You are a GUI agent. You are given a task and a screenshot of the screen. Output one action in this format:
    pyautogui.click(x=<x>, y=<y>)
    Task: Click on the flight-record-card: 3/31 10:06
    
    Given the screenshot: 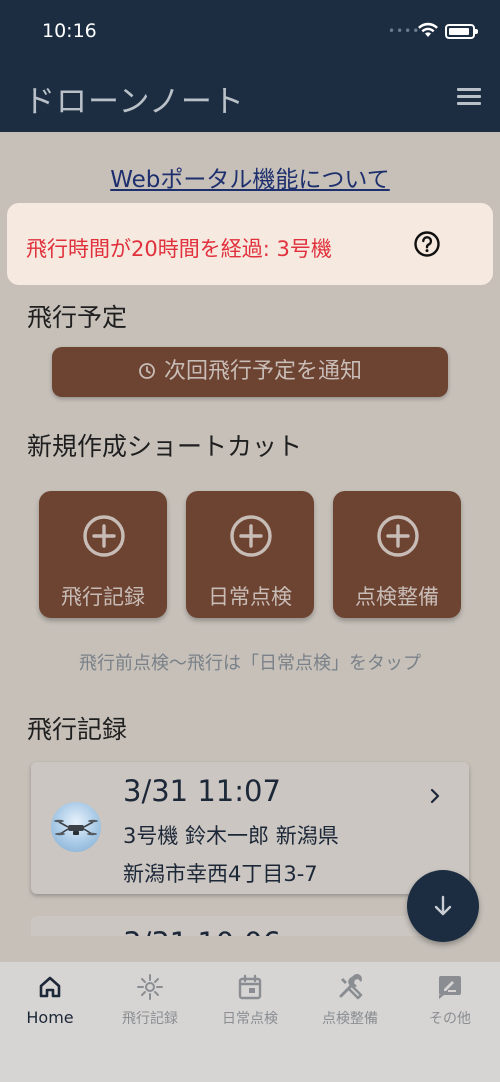 What is the action you would take?
    pyautogui.click(x=250, y=926)
    